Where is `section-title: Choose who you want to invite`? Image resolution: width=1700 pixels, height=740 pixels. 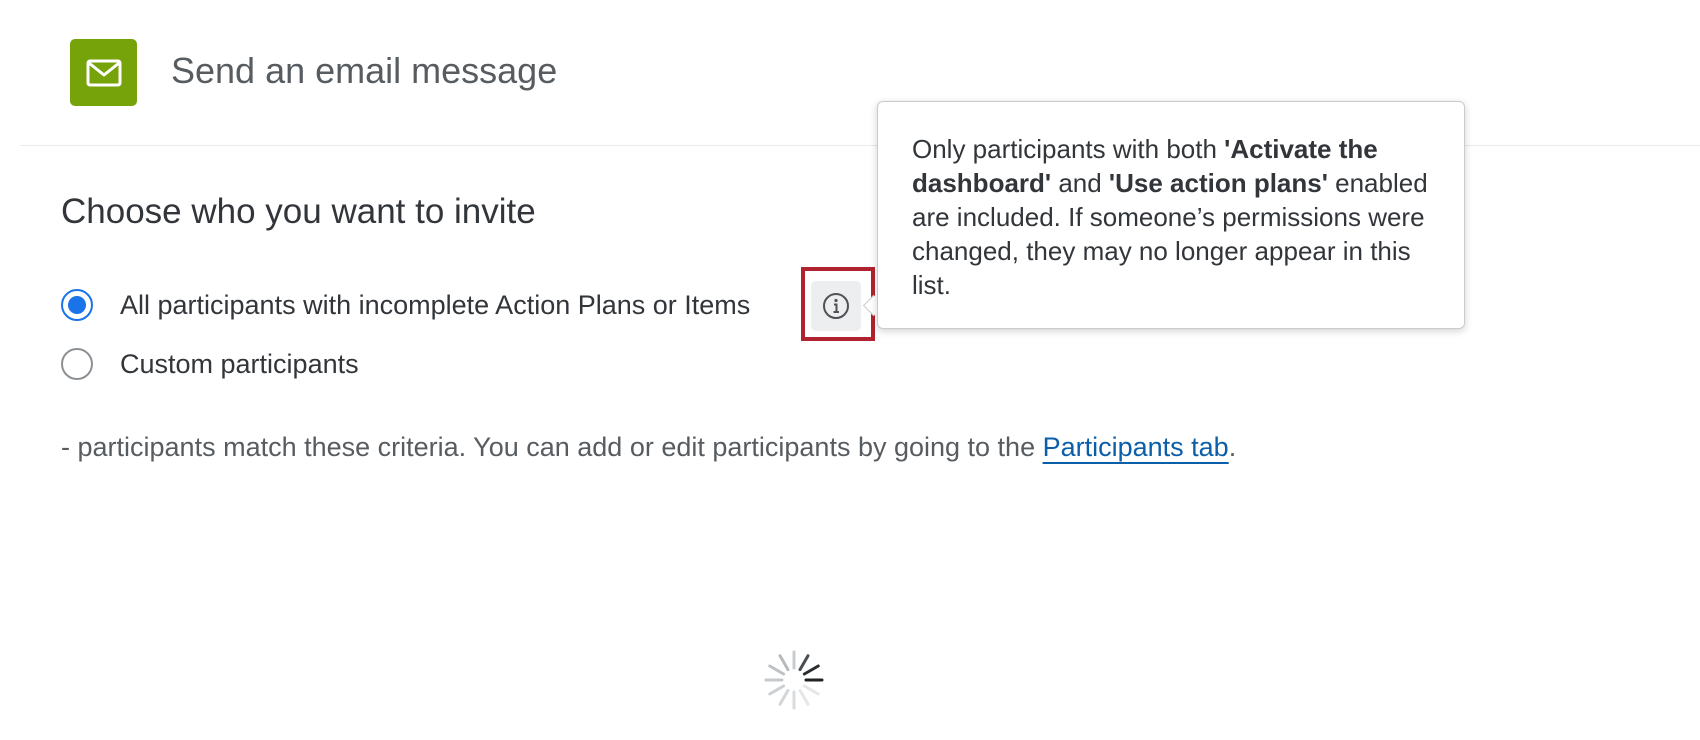 section-title: Choose who you want to invite is located at coordinates (298, 211).